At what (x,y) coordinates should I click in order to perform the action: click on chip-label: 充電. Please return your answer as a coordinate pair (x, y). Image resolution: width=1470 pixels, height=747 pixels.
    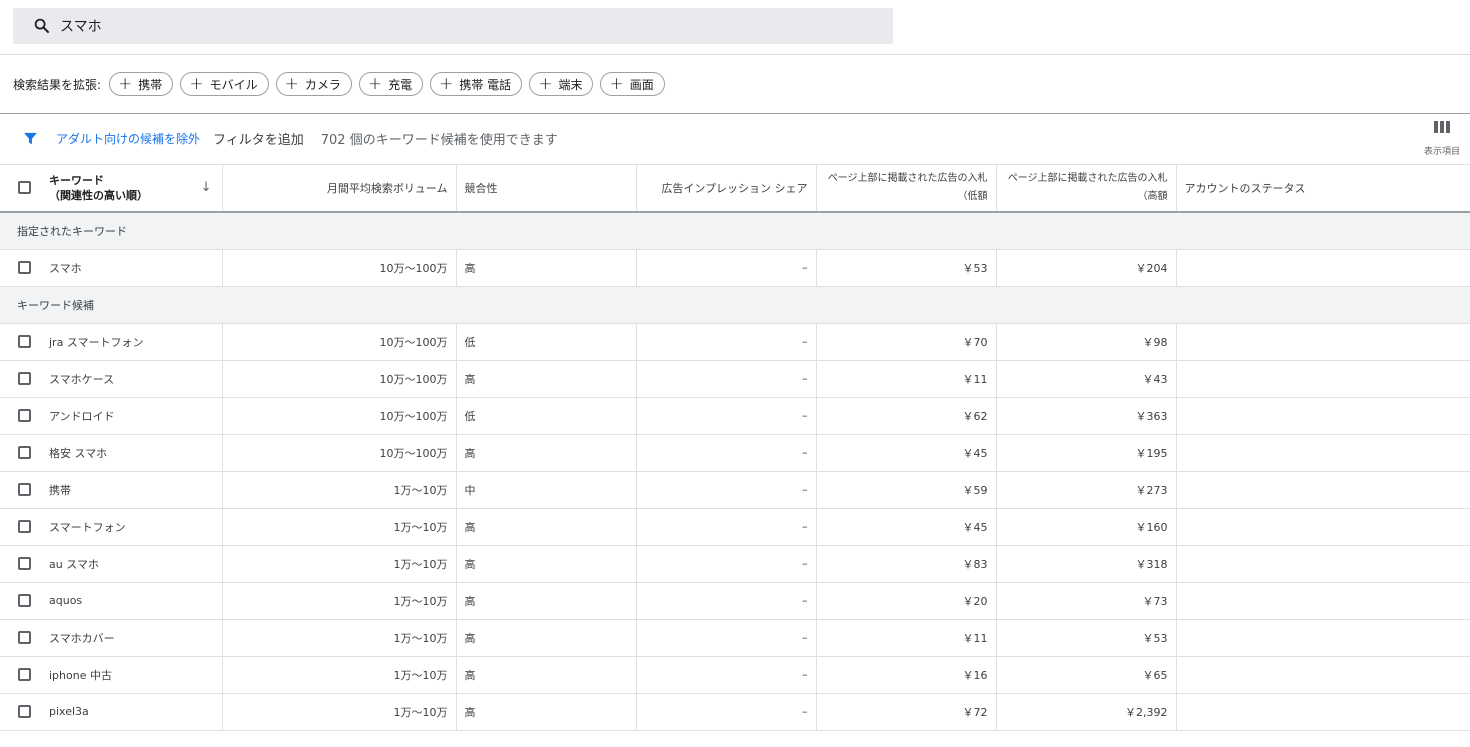
    Looking at the image, I should click on (400, 84).